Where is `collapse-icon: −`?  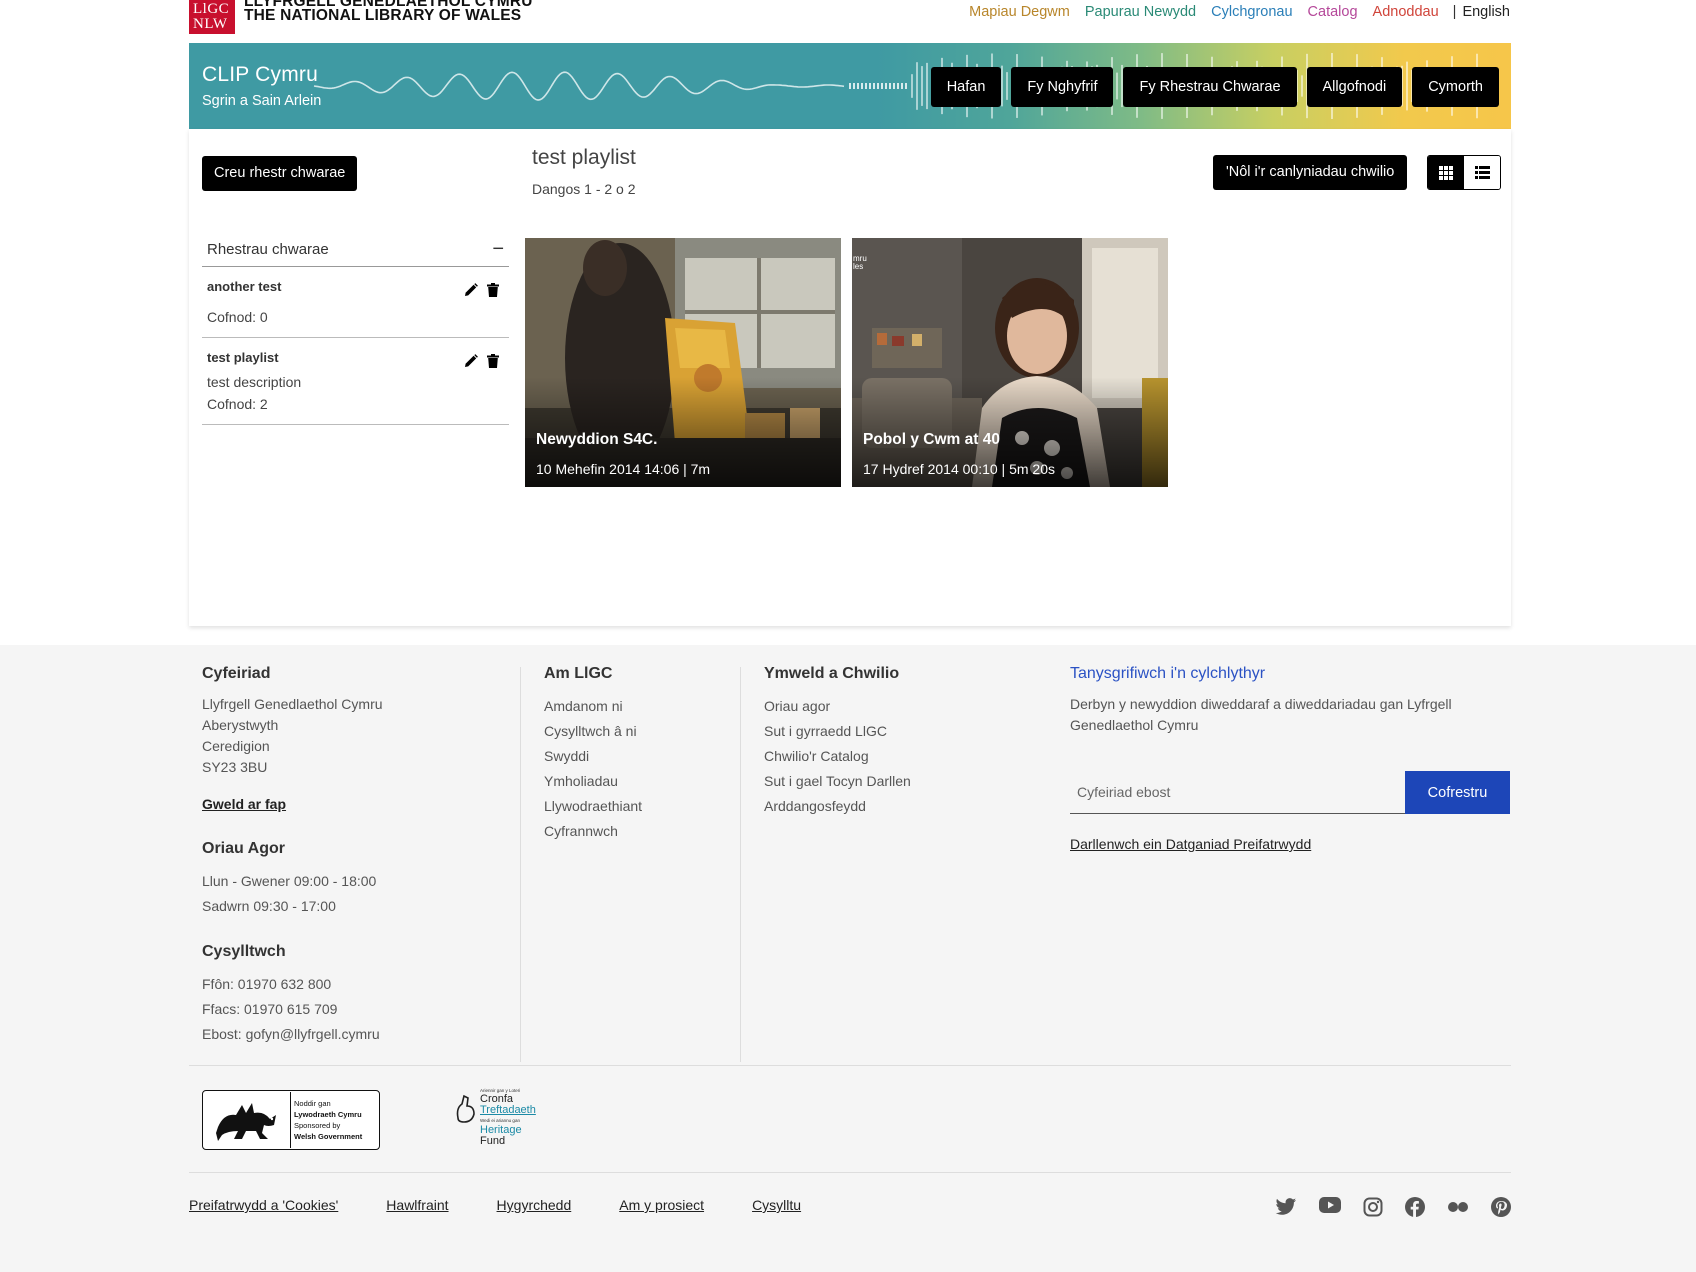
collapse-icon: − is located at coordinates (498, 249).